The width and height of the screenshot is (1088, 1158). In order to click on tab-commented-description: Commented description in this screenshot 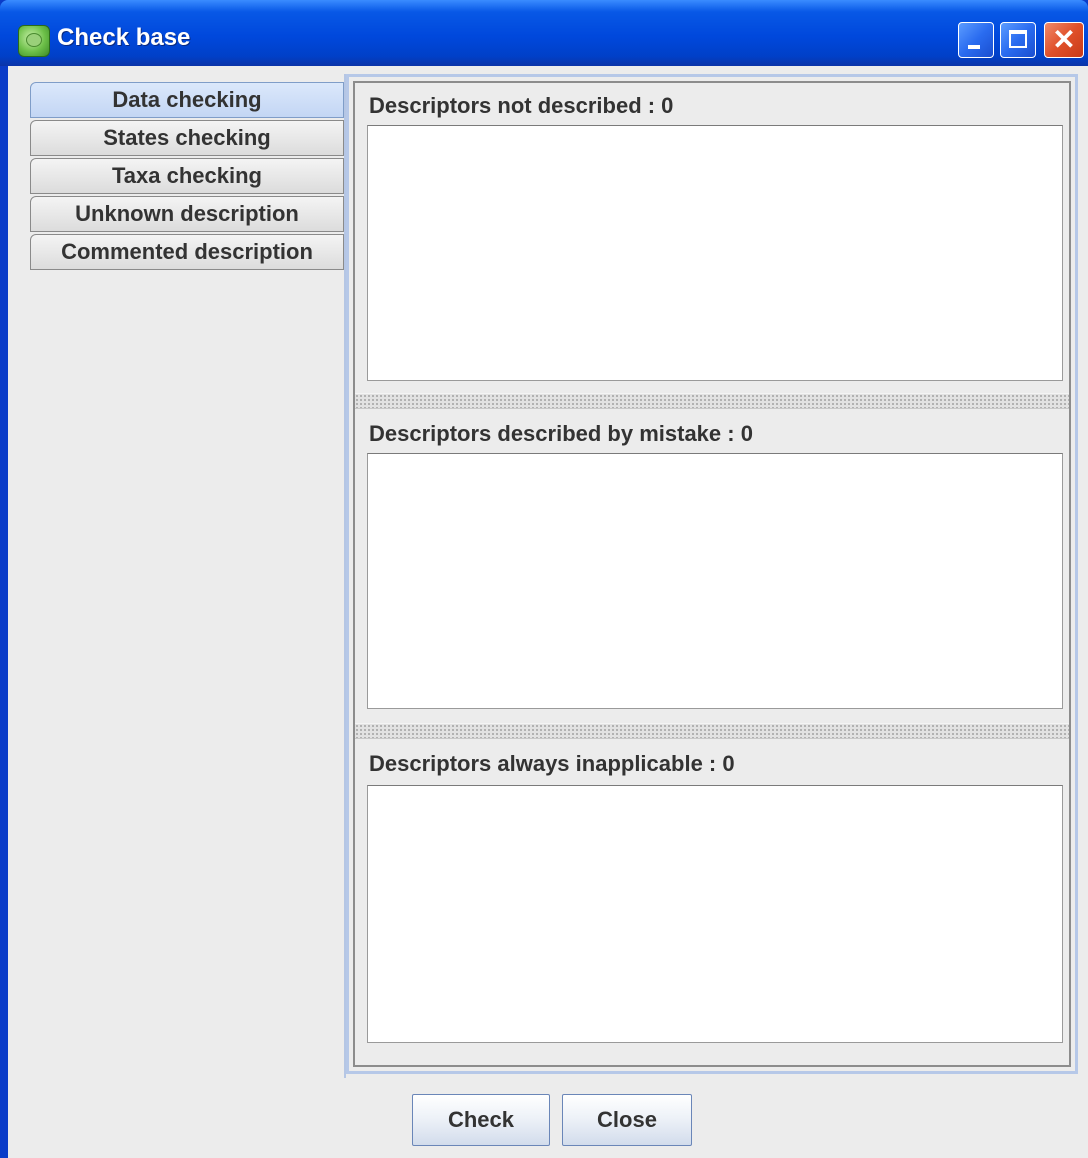, I will do `click(187, 252)`.